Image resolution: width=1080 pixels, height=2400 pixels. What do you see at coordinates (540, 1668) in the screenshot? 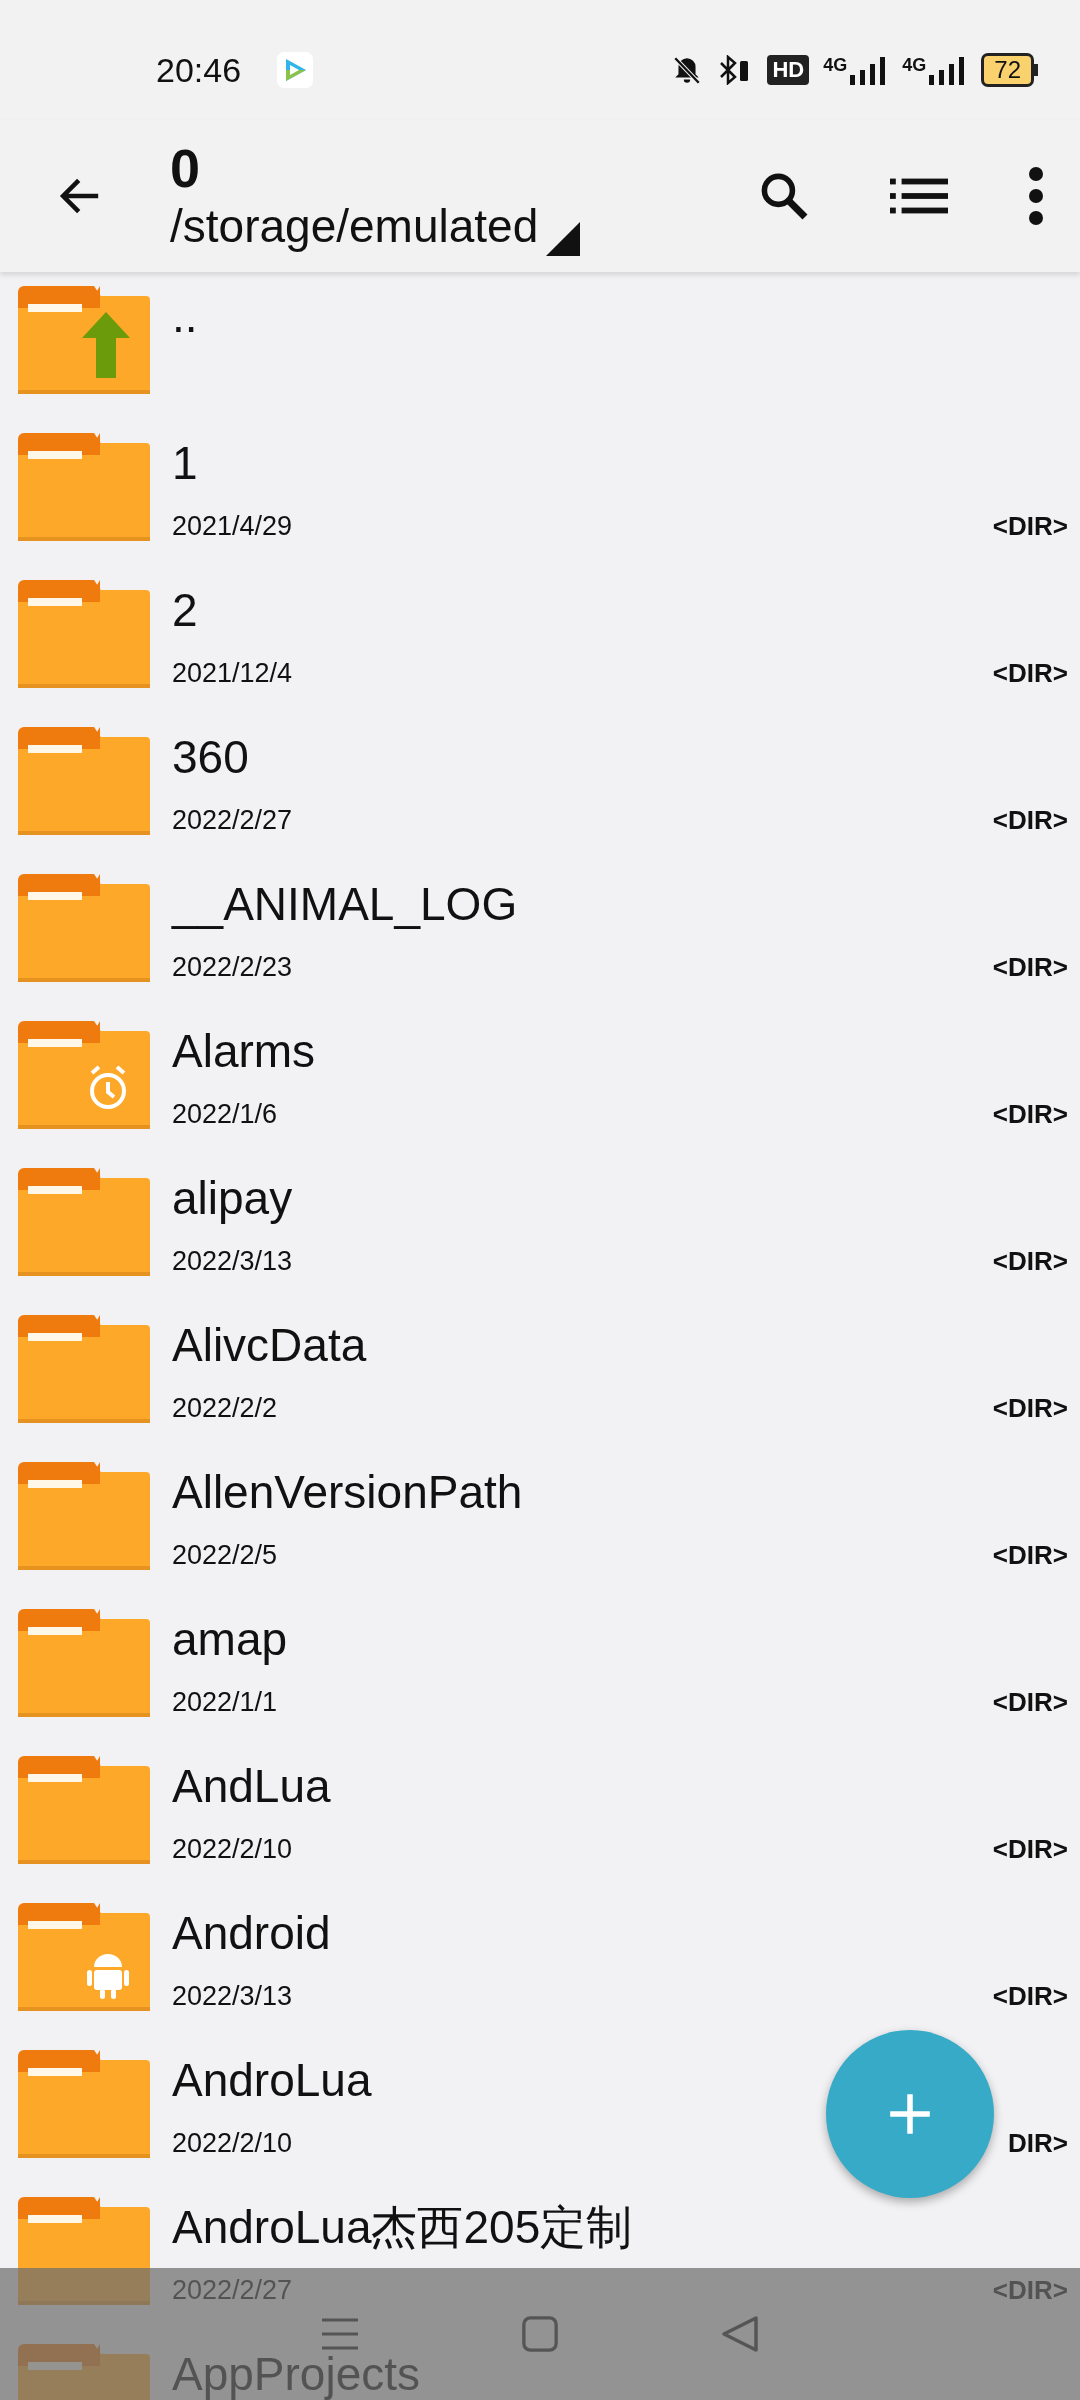
I see `file-row: amap 2022/1/1 <DIR>` at bounding box center [540, 1668].